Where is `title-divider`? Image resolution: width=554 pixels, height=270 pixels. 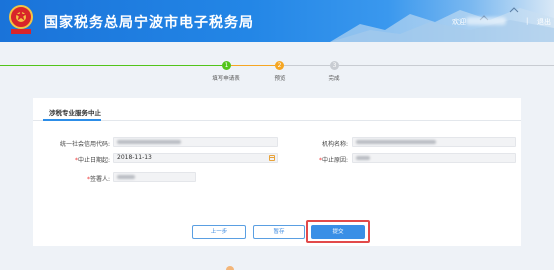 title-divider is located at coordinates (277, 120).